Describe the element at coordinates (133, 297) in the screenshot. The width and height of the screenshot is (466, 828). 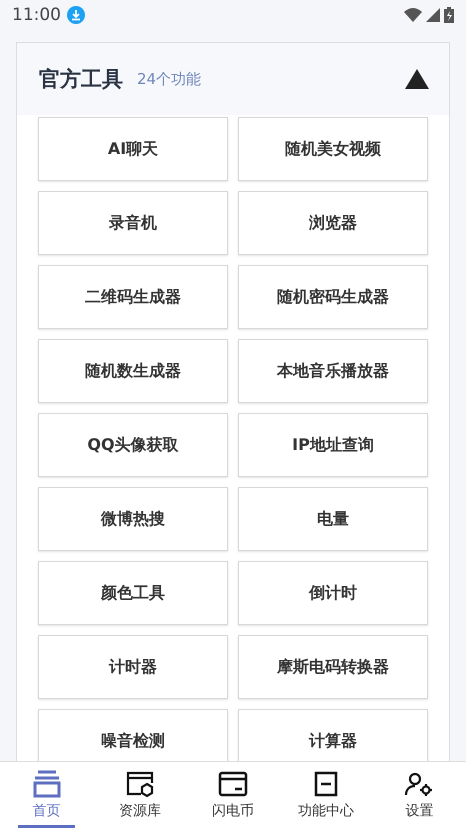
I see `tool-button: 二维码生成器` at that location.